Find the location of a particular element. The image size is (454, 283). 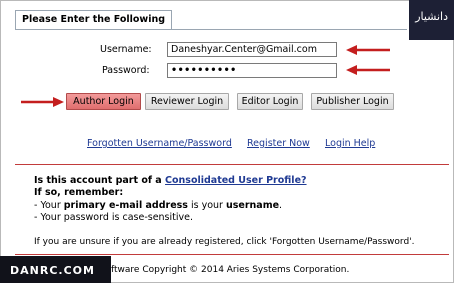

tab-underline is located at coordinates (211, 29).